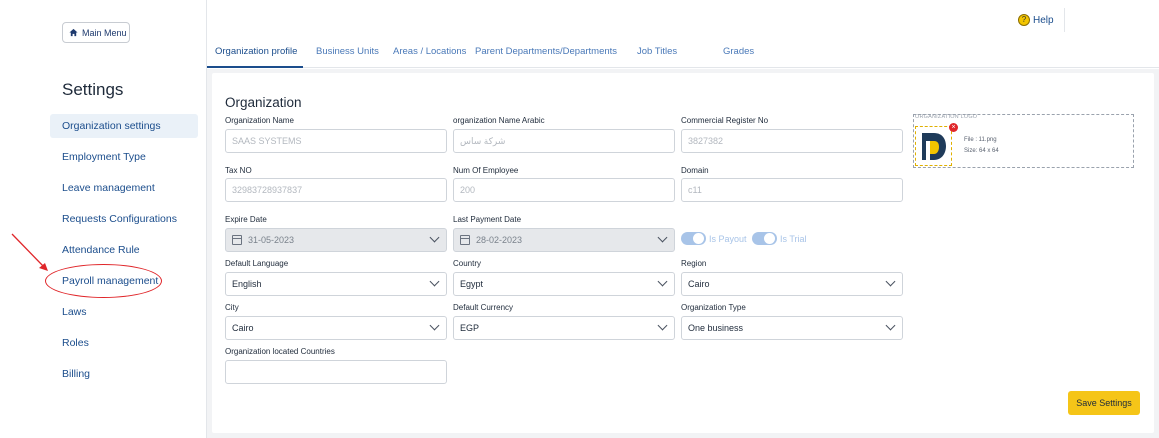 The image size is (1159, 438). Describe the element at coordinates (347, 51) in the screenshot. I see `tab-business-units: Business Units` at that location.